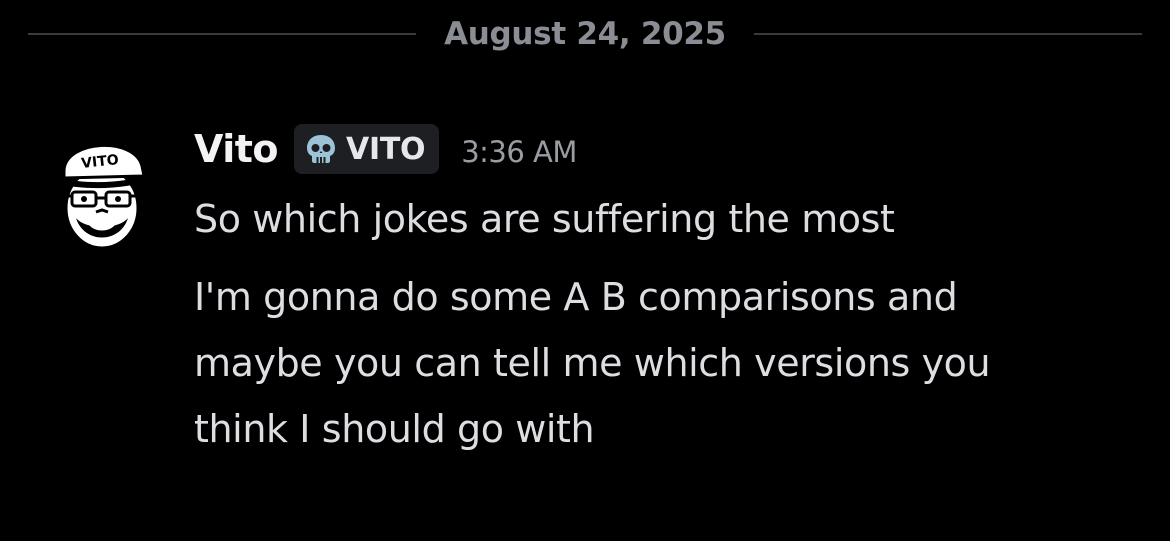 The height and width of the screenshot is (541, 1170). I want to click on skull-icon, so click(321, 149).